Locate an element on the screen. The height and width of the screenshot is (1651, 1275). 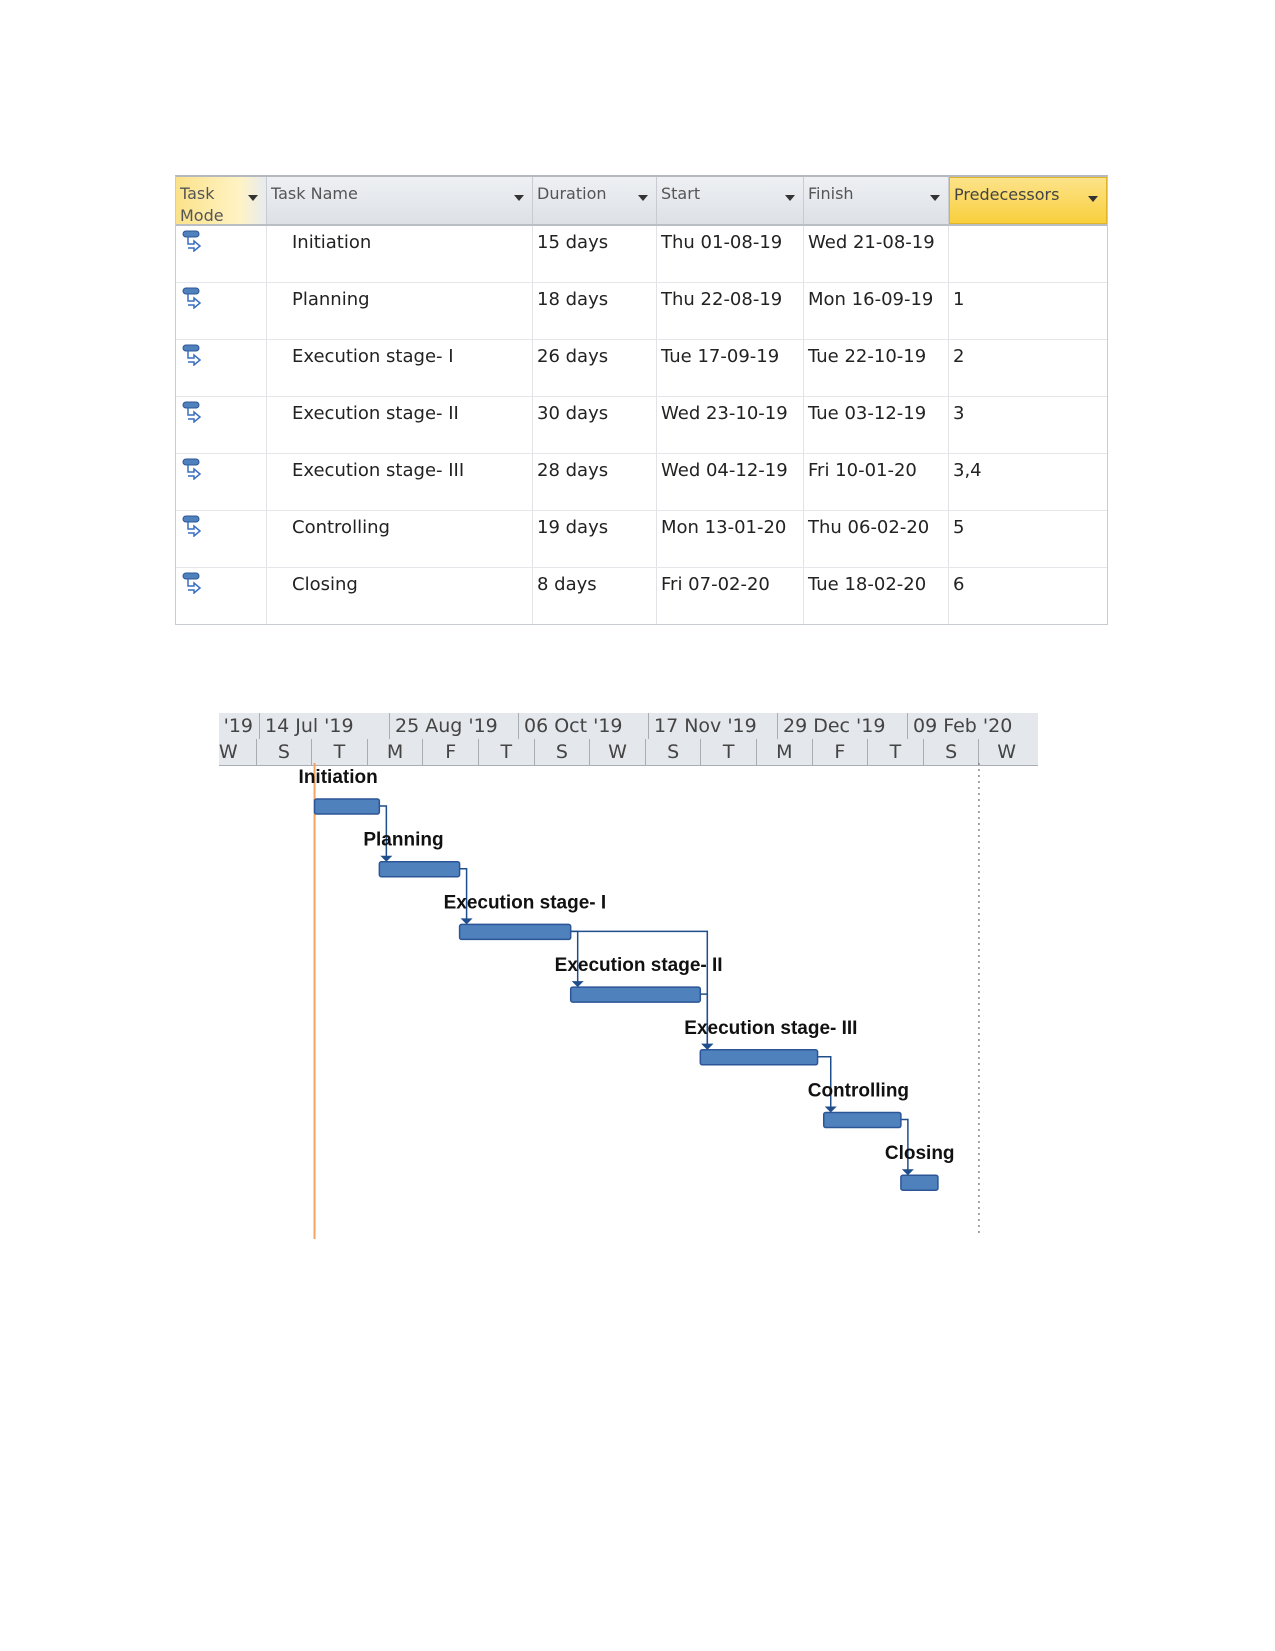
cell-predecessors: 5 is located at coordinates (1028, 539).